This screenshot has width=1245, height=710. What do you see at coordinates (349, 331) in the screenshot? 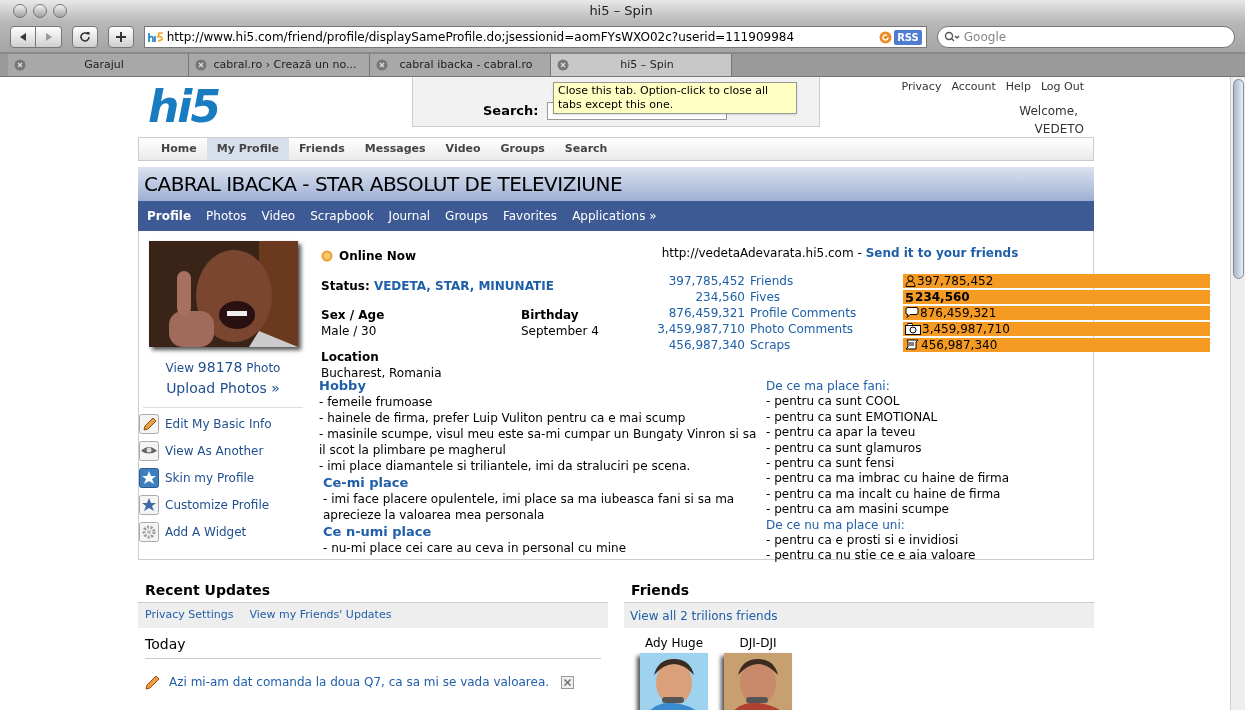
I see `field-value: Male / 30` at bounding box center [349, 331].